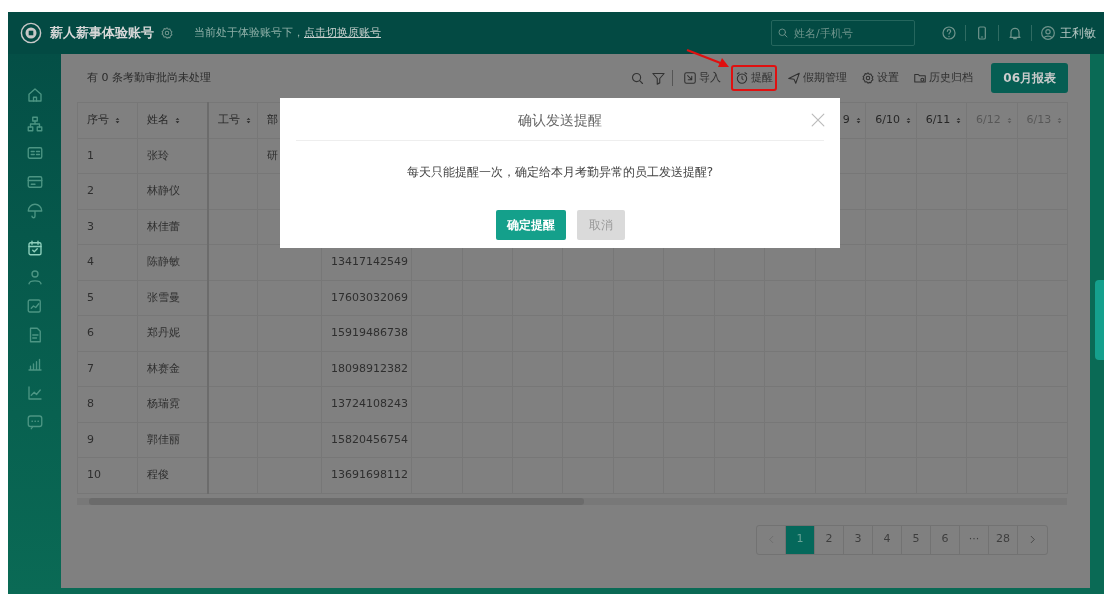 This screenshot has width=1104, height=594. I want to click on logo-icon, so click(31, 33).